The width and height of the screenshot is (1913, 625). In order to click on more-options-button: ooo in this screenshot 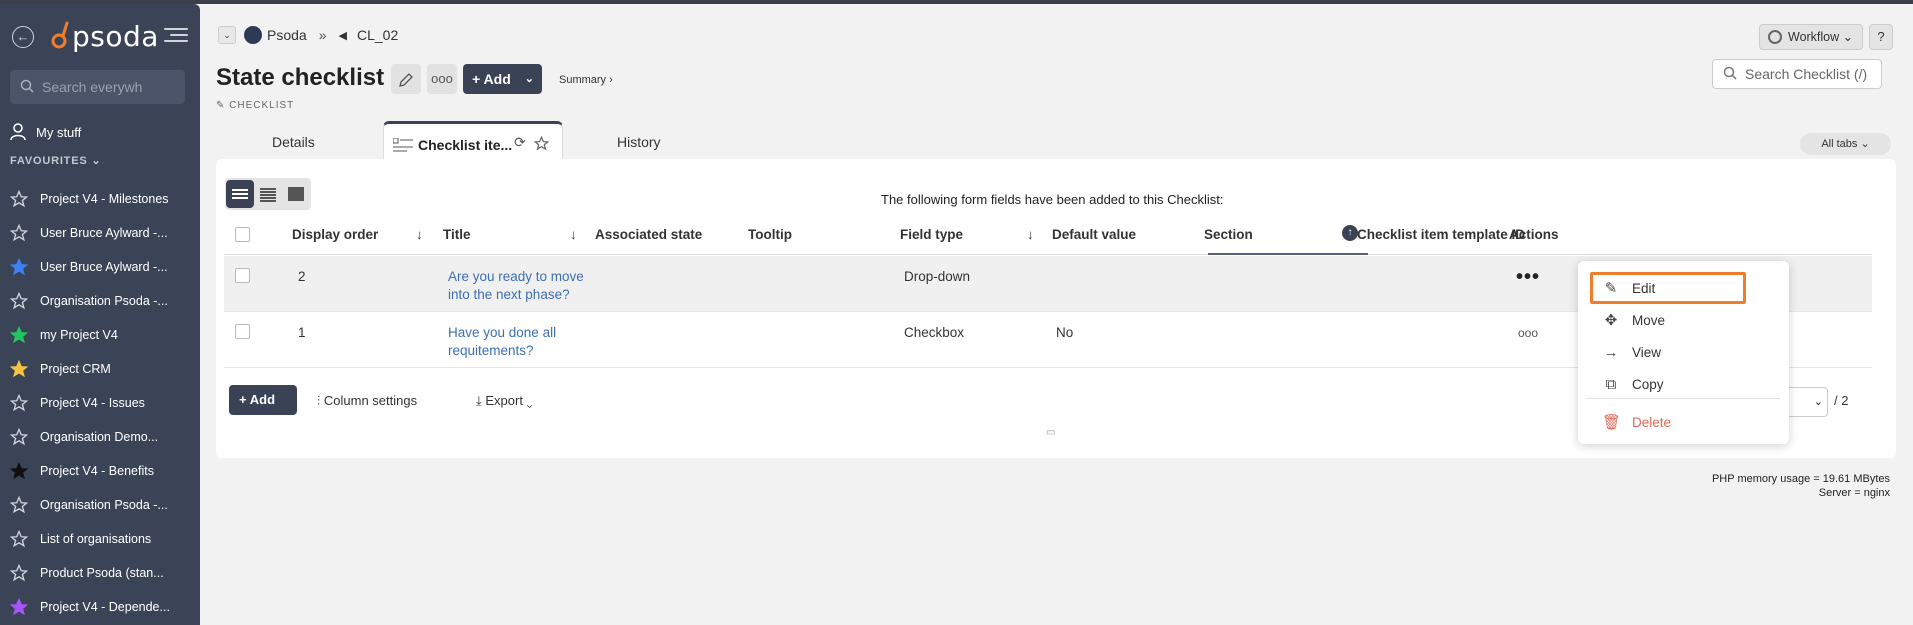, I will do `click(442, 79)`.